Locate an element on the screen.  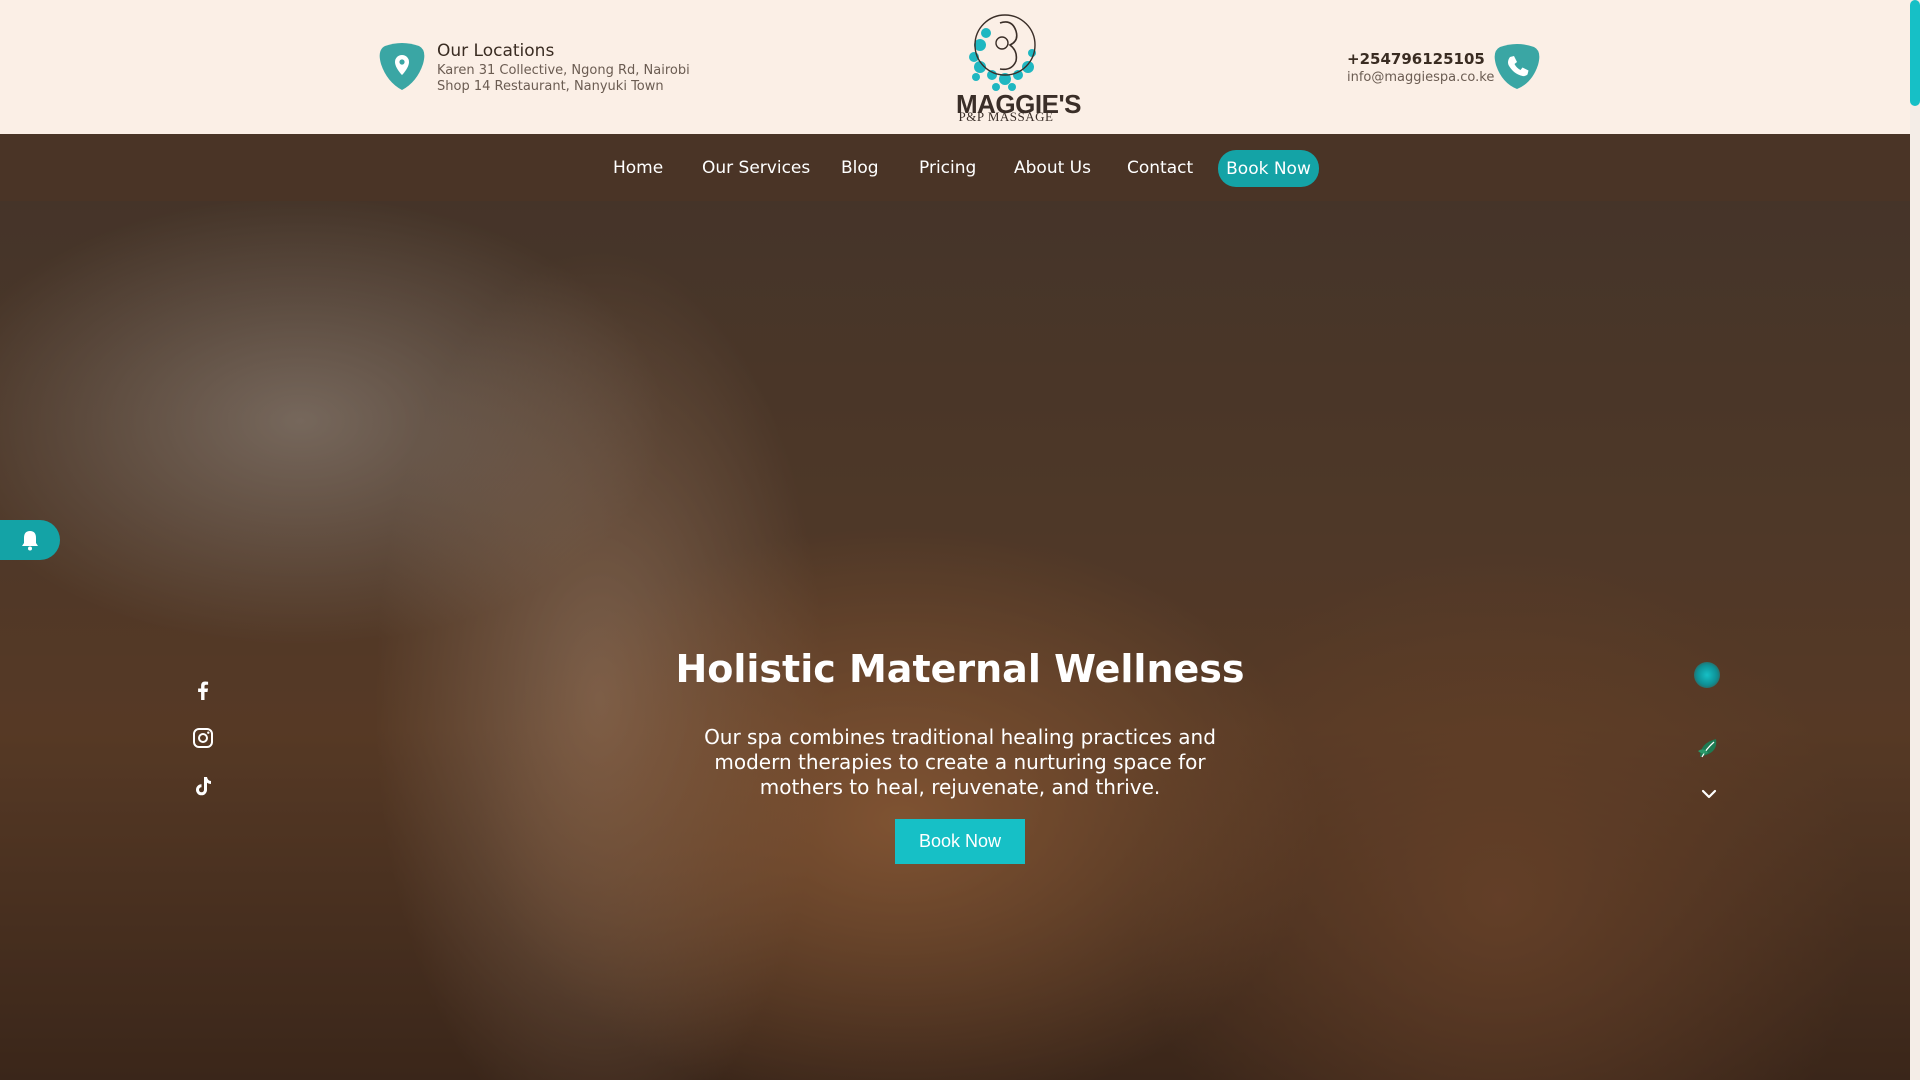
location-pin-icon is located at coordinates (402, 66).